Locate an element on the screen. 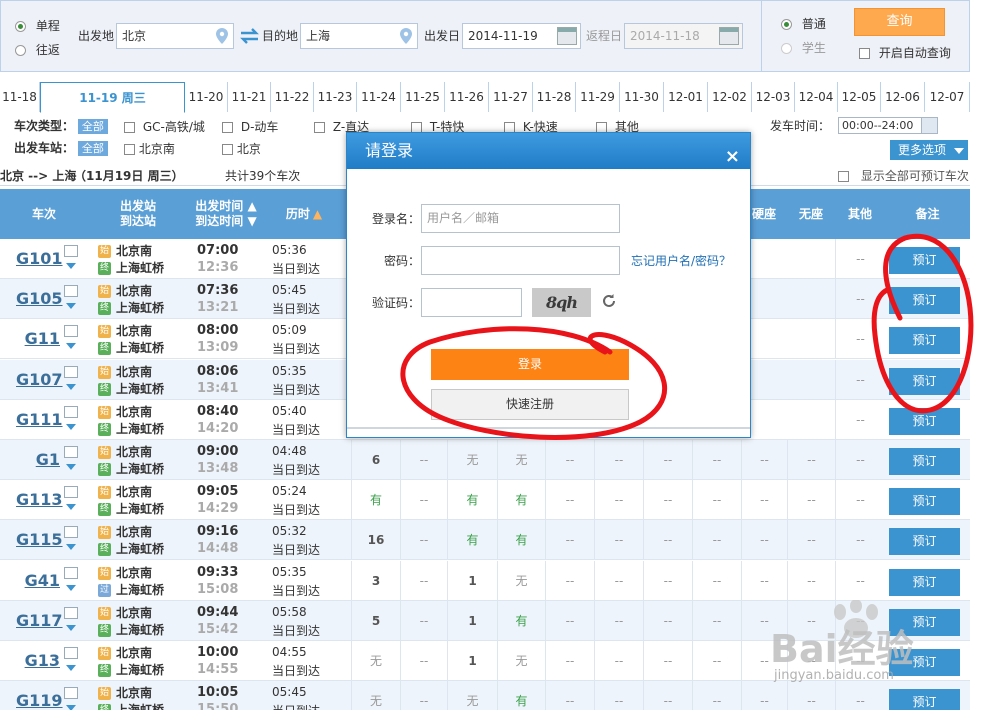  date-tab: 11-19 周三 is located at coordinates (112, 97).